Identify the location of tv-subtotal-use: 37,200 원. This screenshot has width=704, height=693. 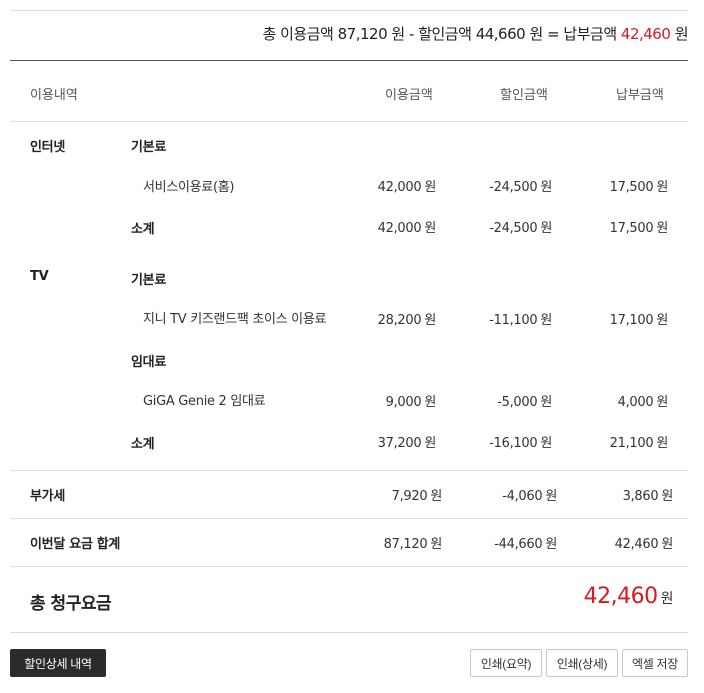
(407, 443).